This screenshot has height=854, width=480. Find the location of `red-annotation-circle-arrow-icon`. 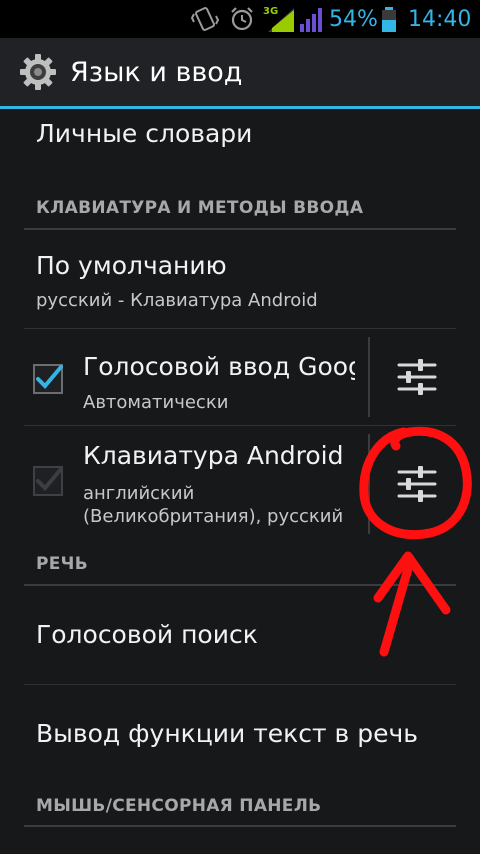

red-annotation-circle-arrow-icon is located at coordinates (415, 541).